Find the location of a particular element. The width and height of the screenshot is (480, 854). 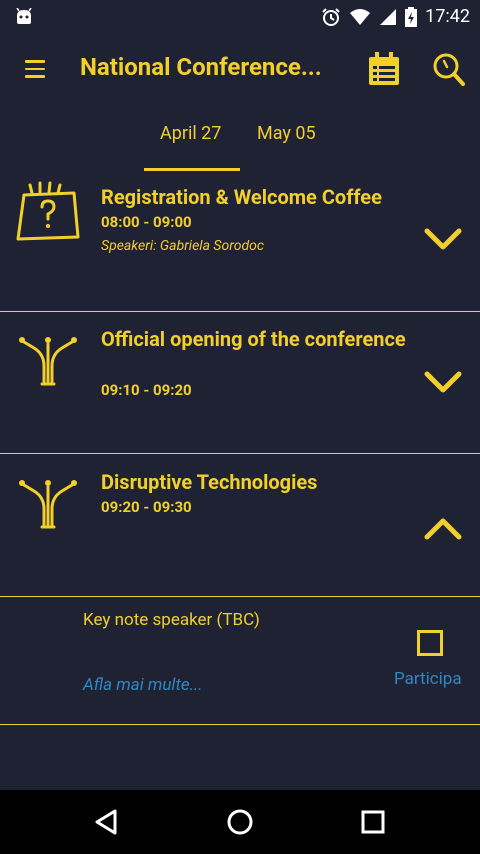

system-nav-bar is located at coordinates (240, 822).